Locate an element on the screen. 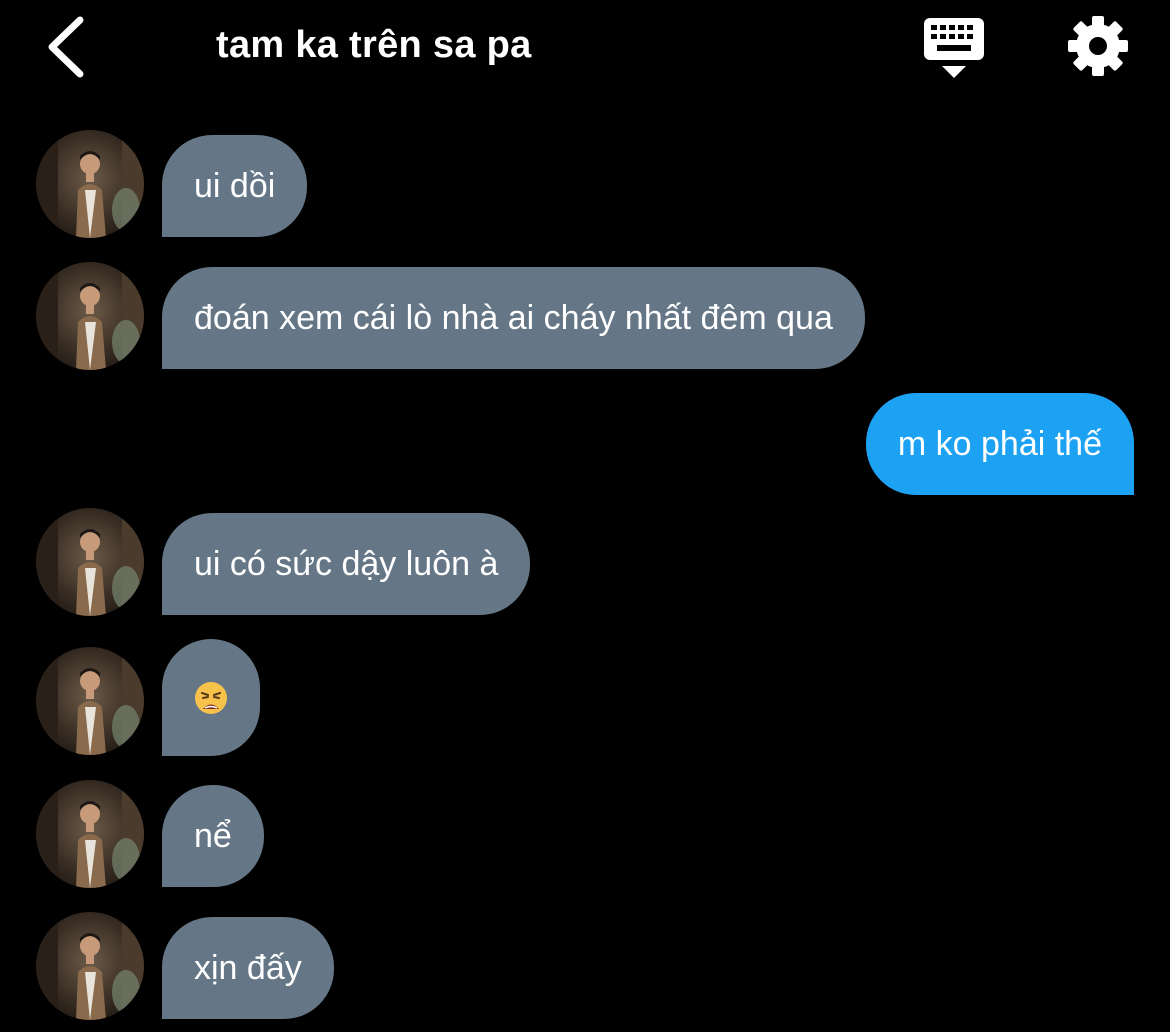 The image size is (1170, 1032). keyboard-icon is located at coordinates (954, 48).